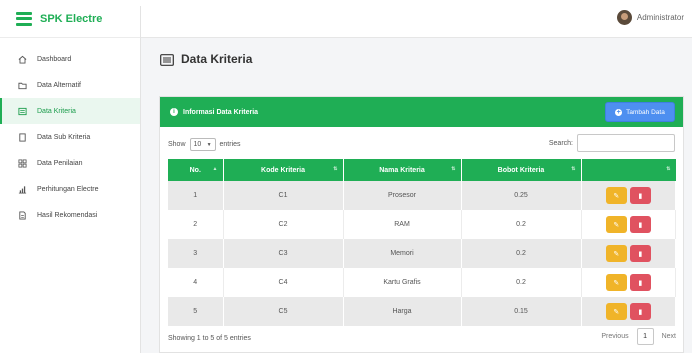  I want to click on cell-nama: Memori, so click(402, 253).